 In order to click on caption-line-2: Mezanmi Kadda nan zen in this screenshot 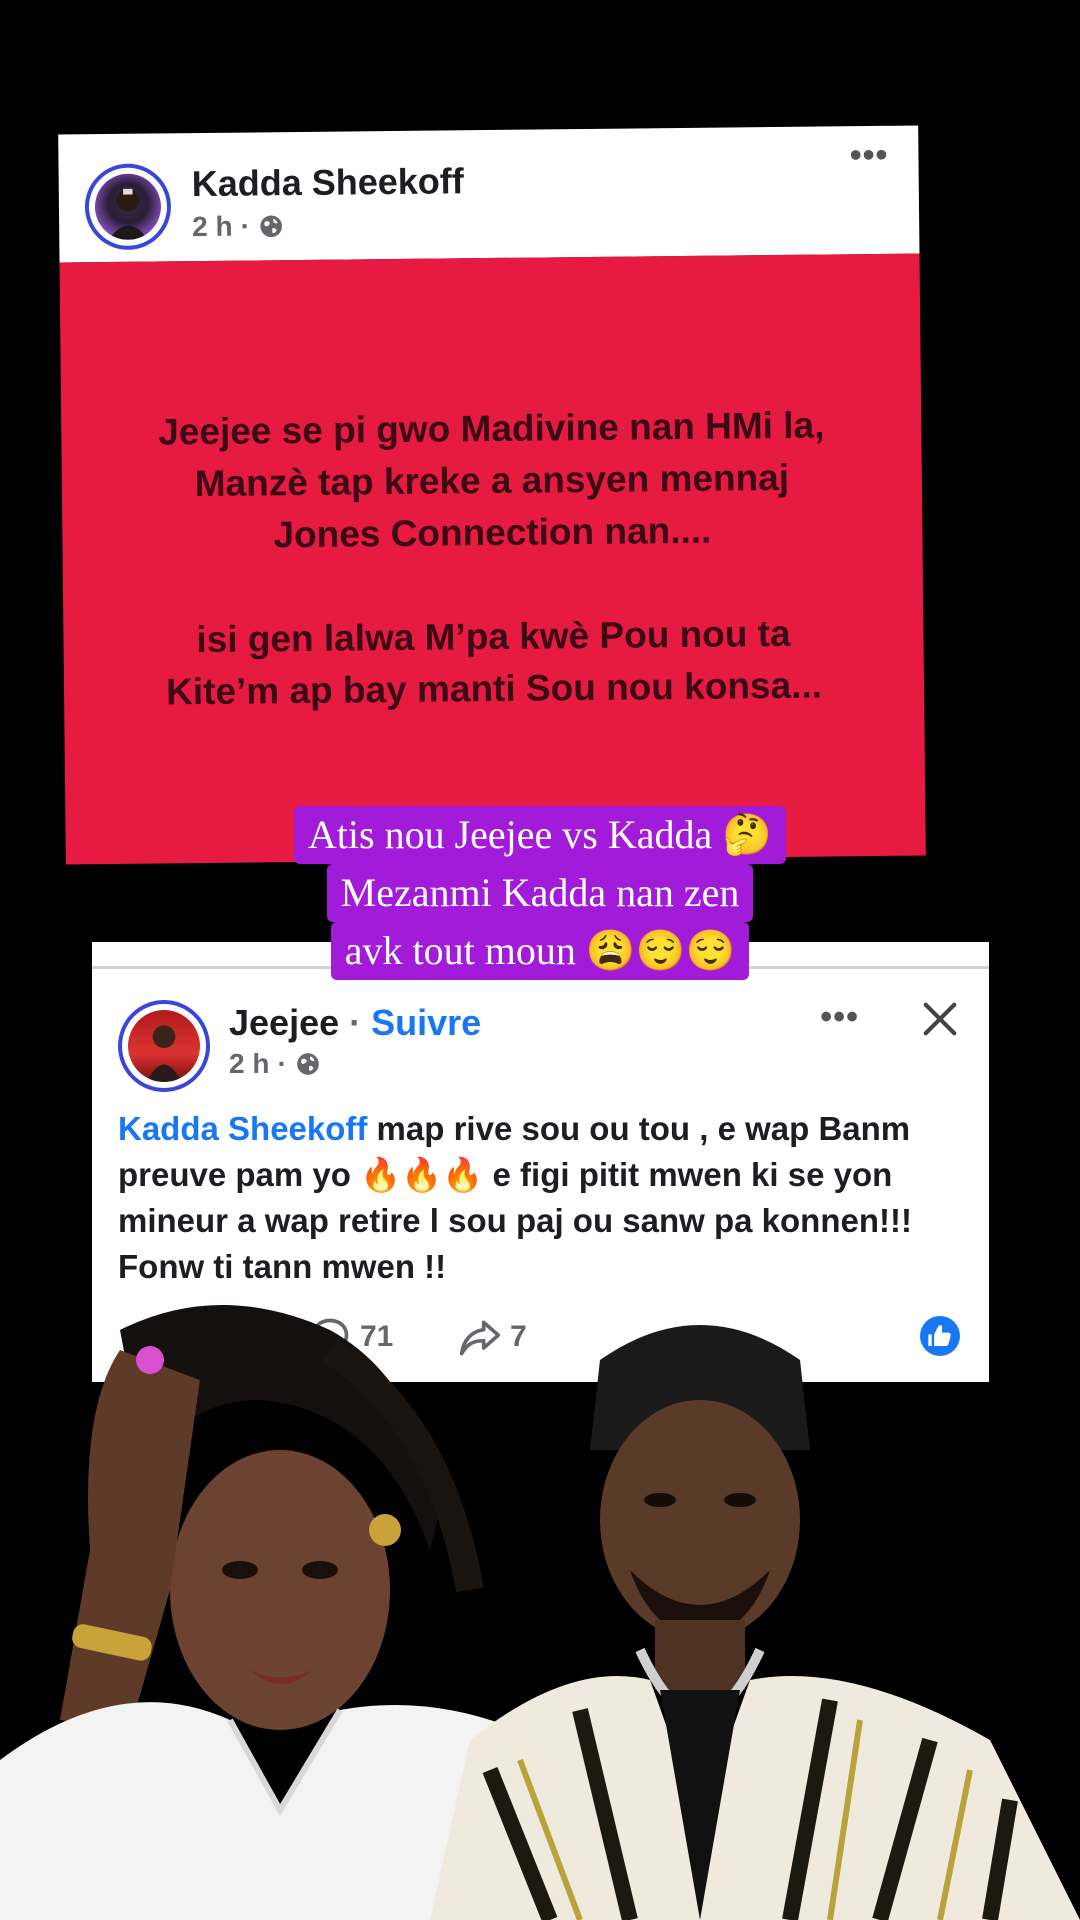, I will do `click(540, 893)`.